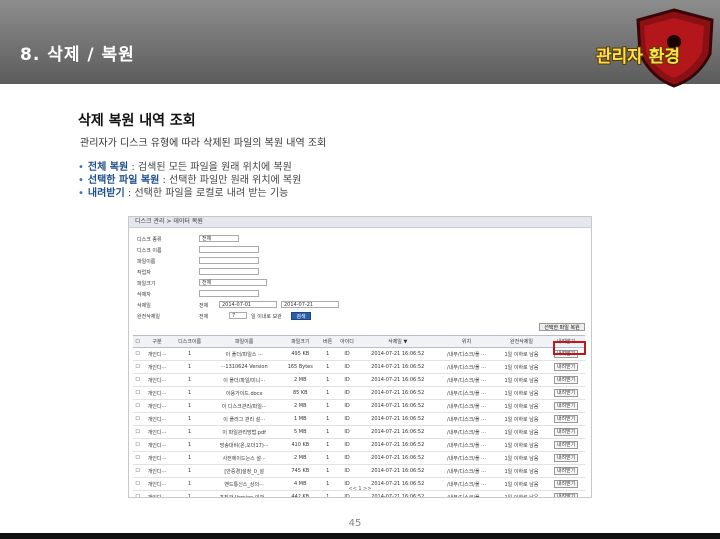 This screenshot has width=720, height=539. Describe the element at coordinates (301, 316) in the screenshot. I see `search-button: 검색` at that location.